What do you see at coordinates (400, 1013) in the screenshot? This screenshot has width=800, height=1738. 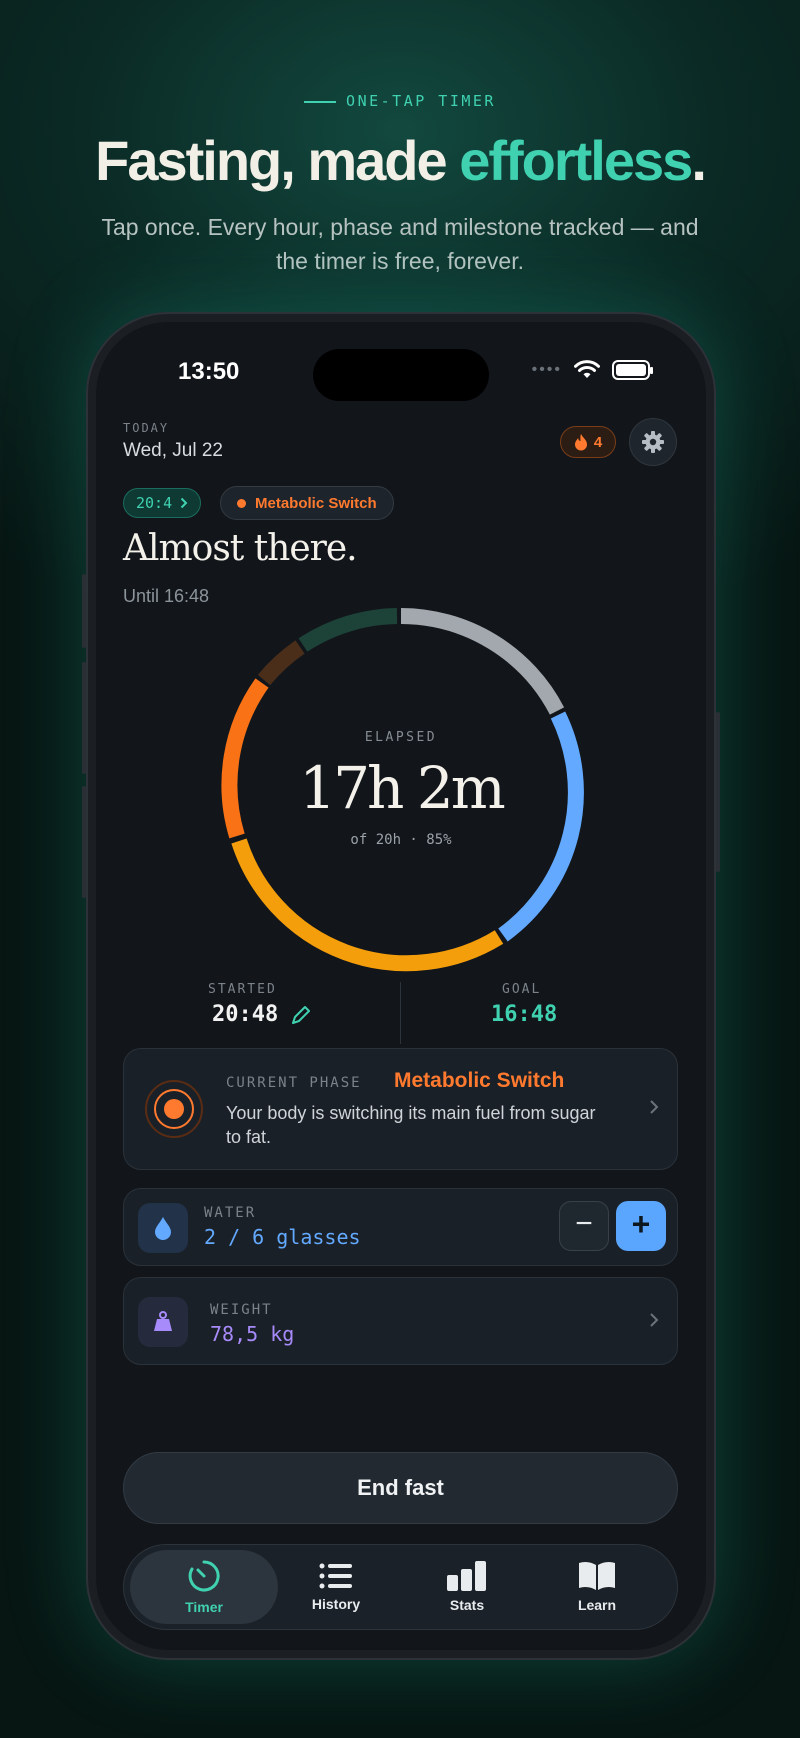 I see `time-divider` at bounding box center [400, 1013].